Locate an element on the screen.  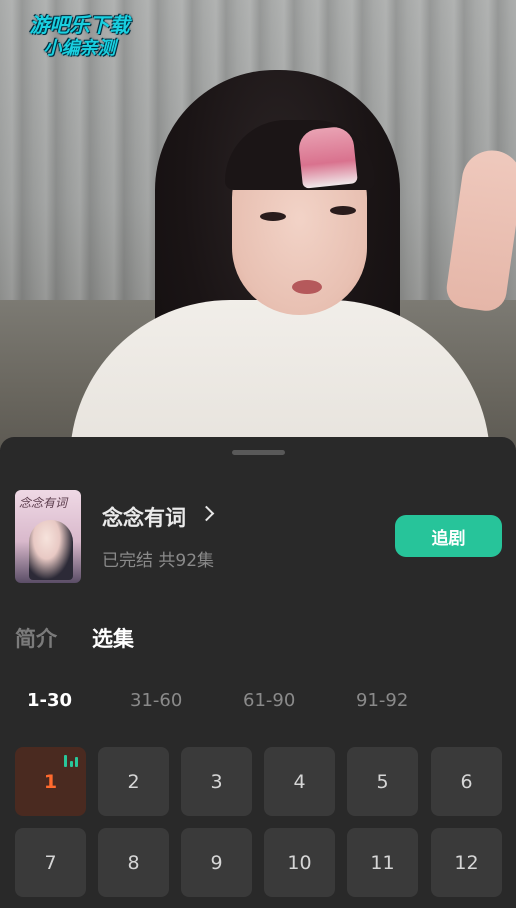
episode-number: 6 is located at coordinates (466, 781).